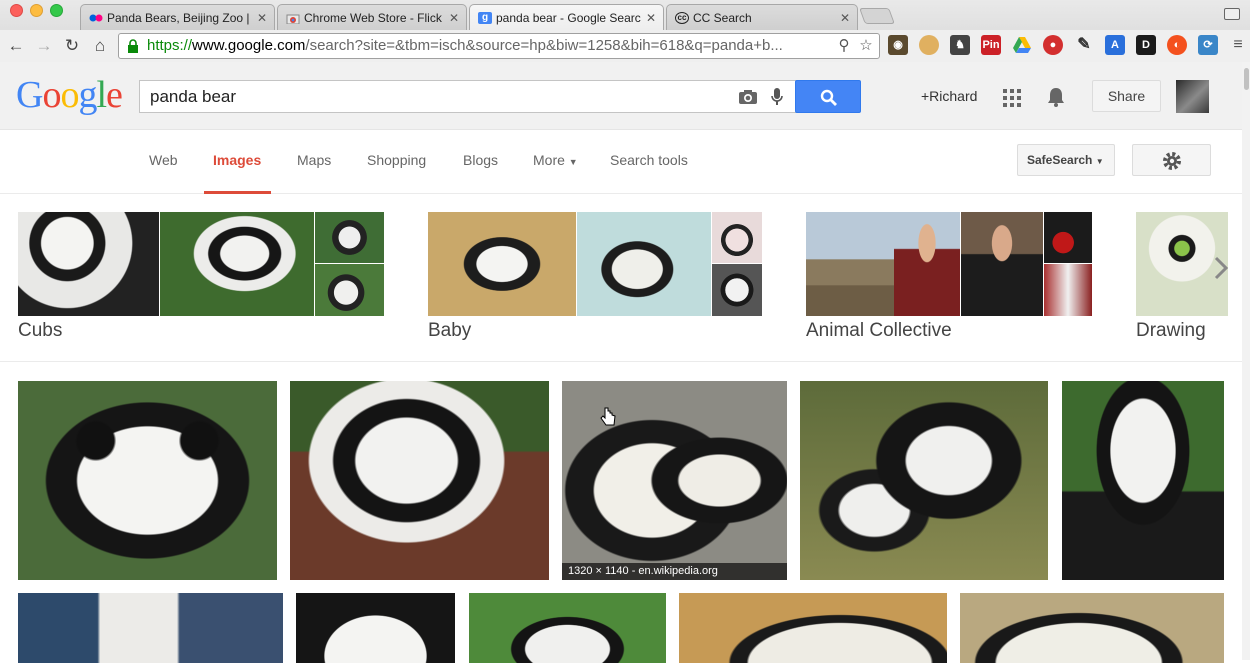 Image resolution: width=1250 pixels, height=663 pixels. I want to click on tab-more: More ▼, so click(555, 160).